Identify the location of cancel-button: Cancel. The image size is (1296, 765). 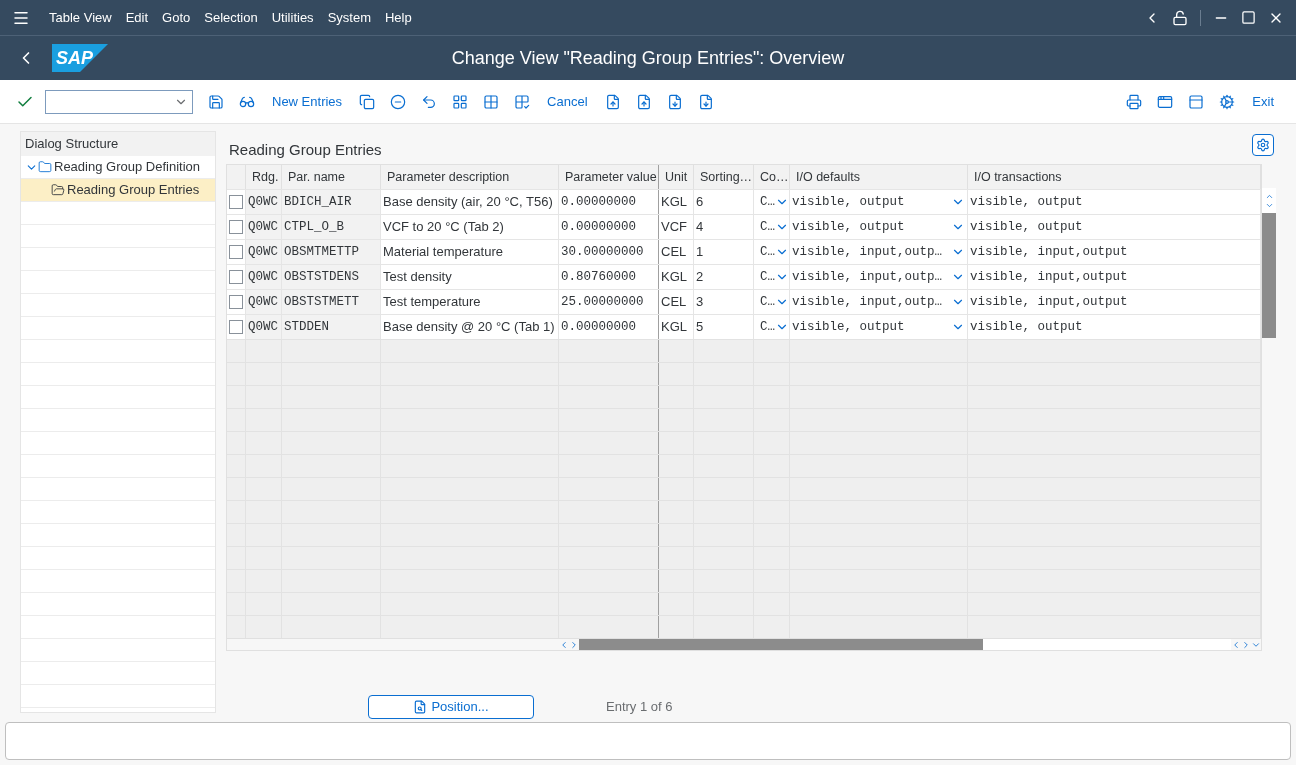
(567, 101).